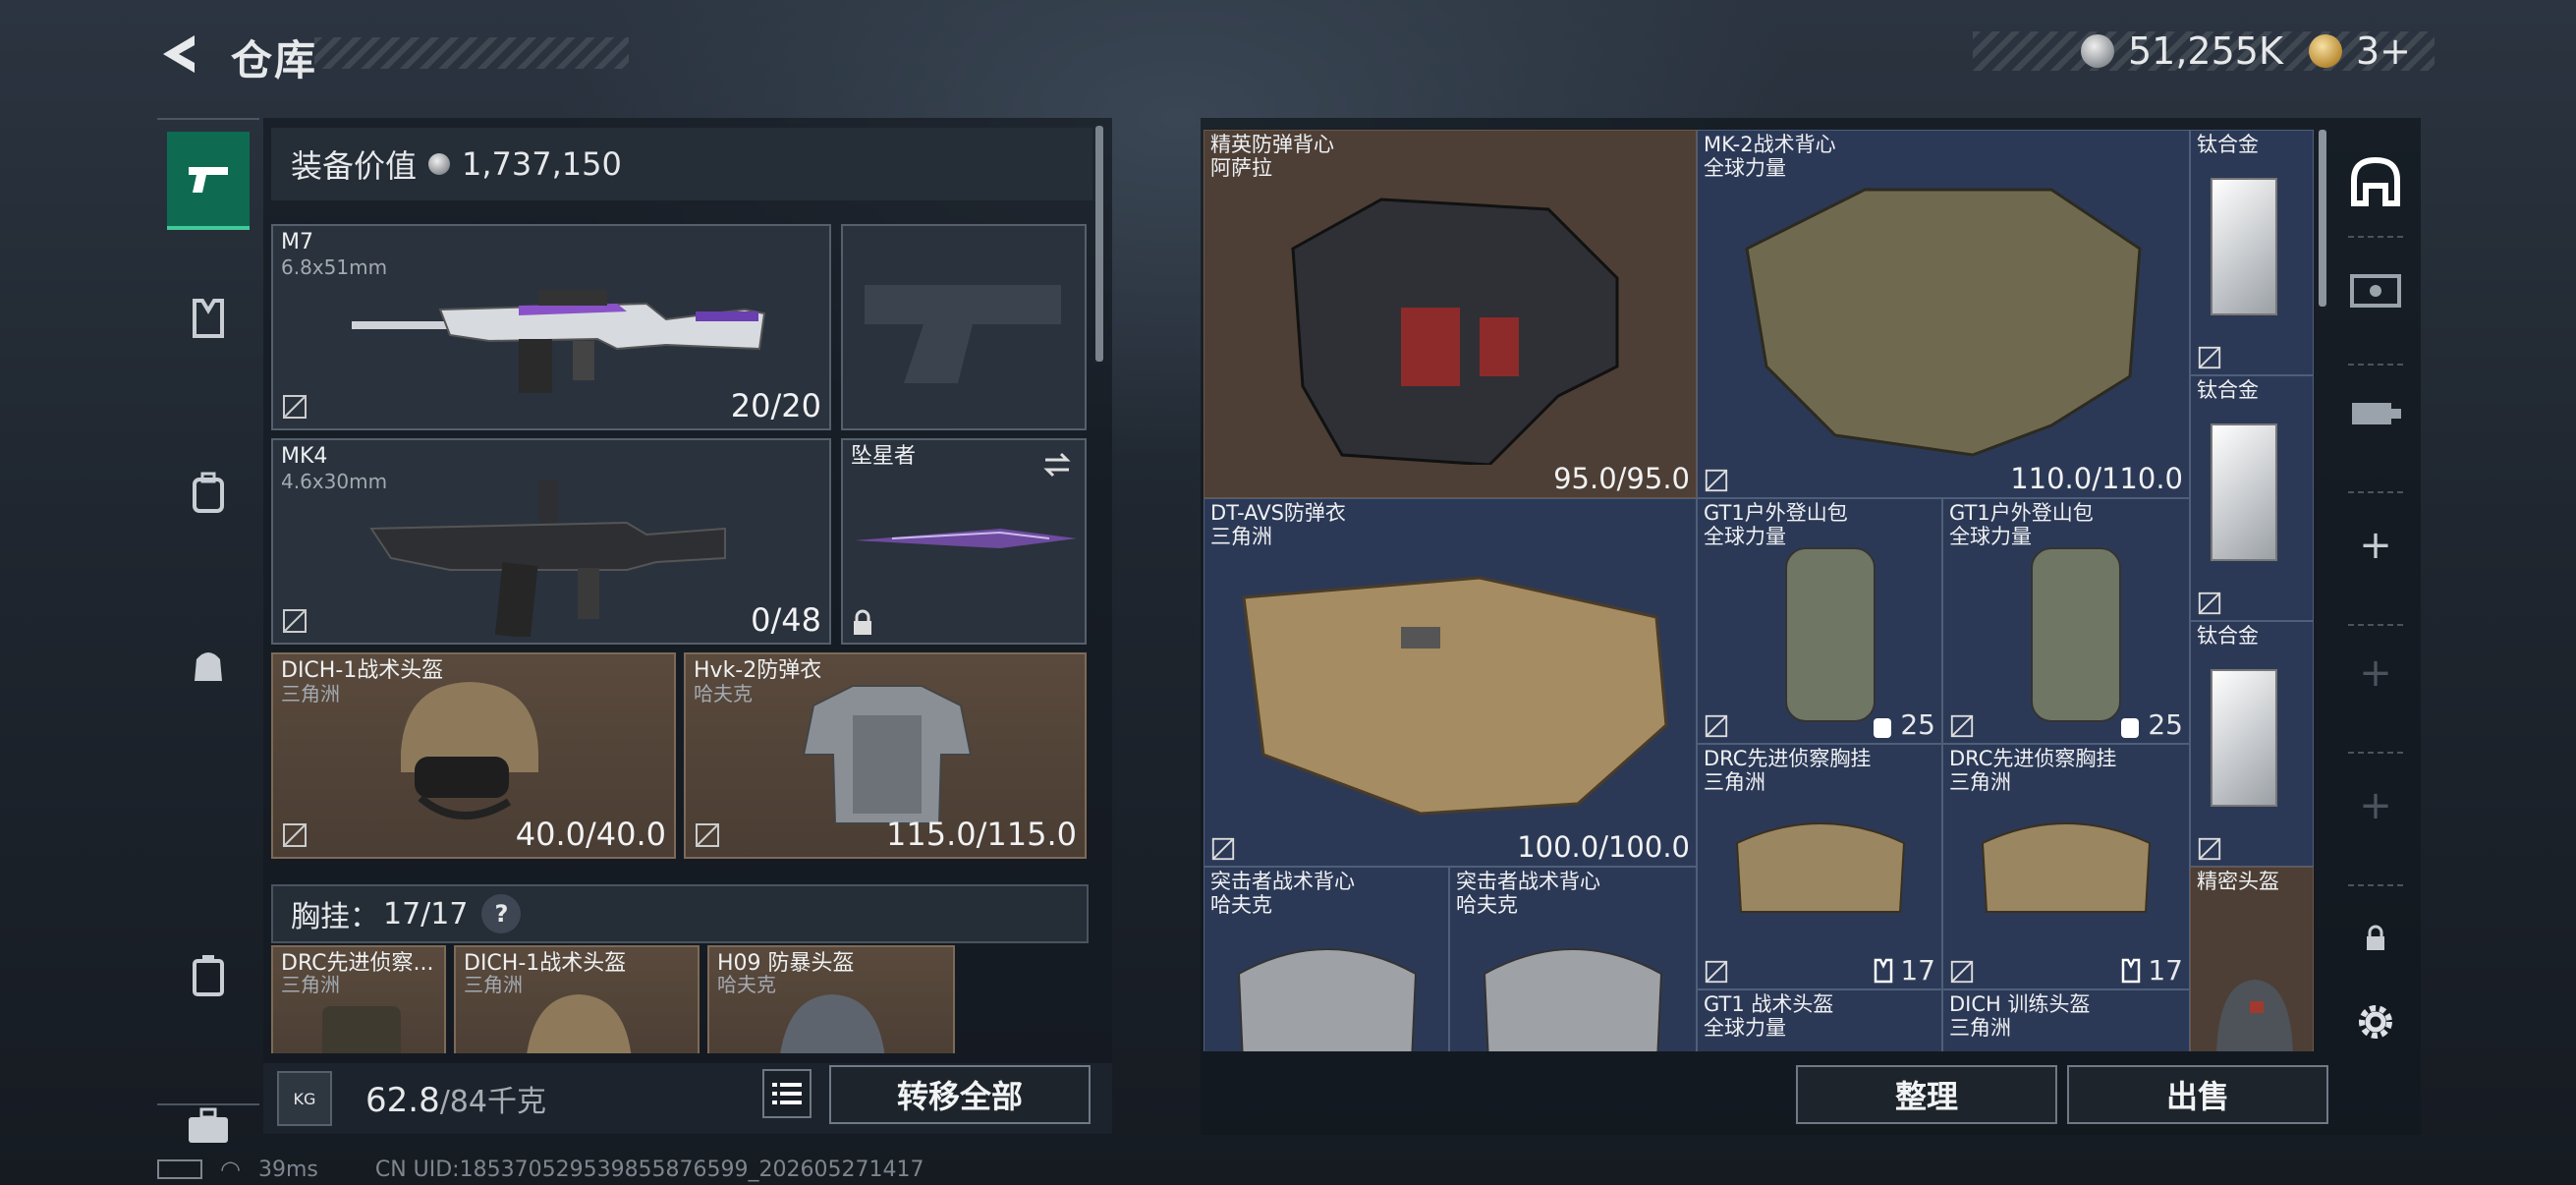  What do you see at coordinates (723, 693) in the screenshot?
I see `slot-faction: 哈夫克` at bounding box center [723, 693].